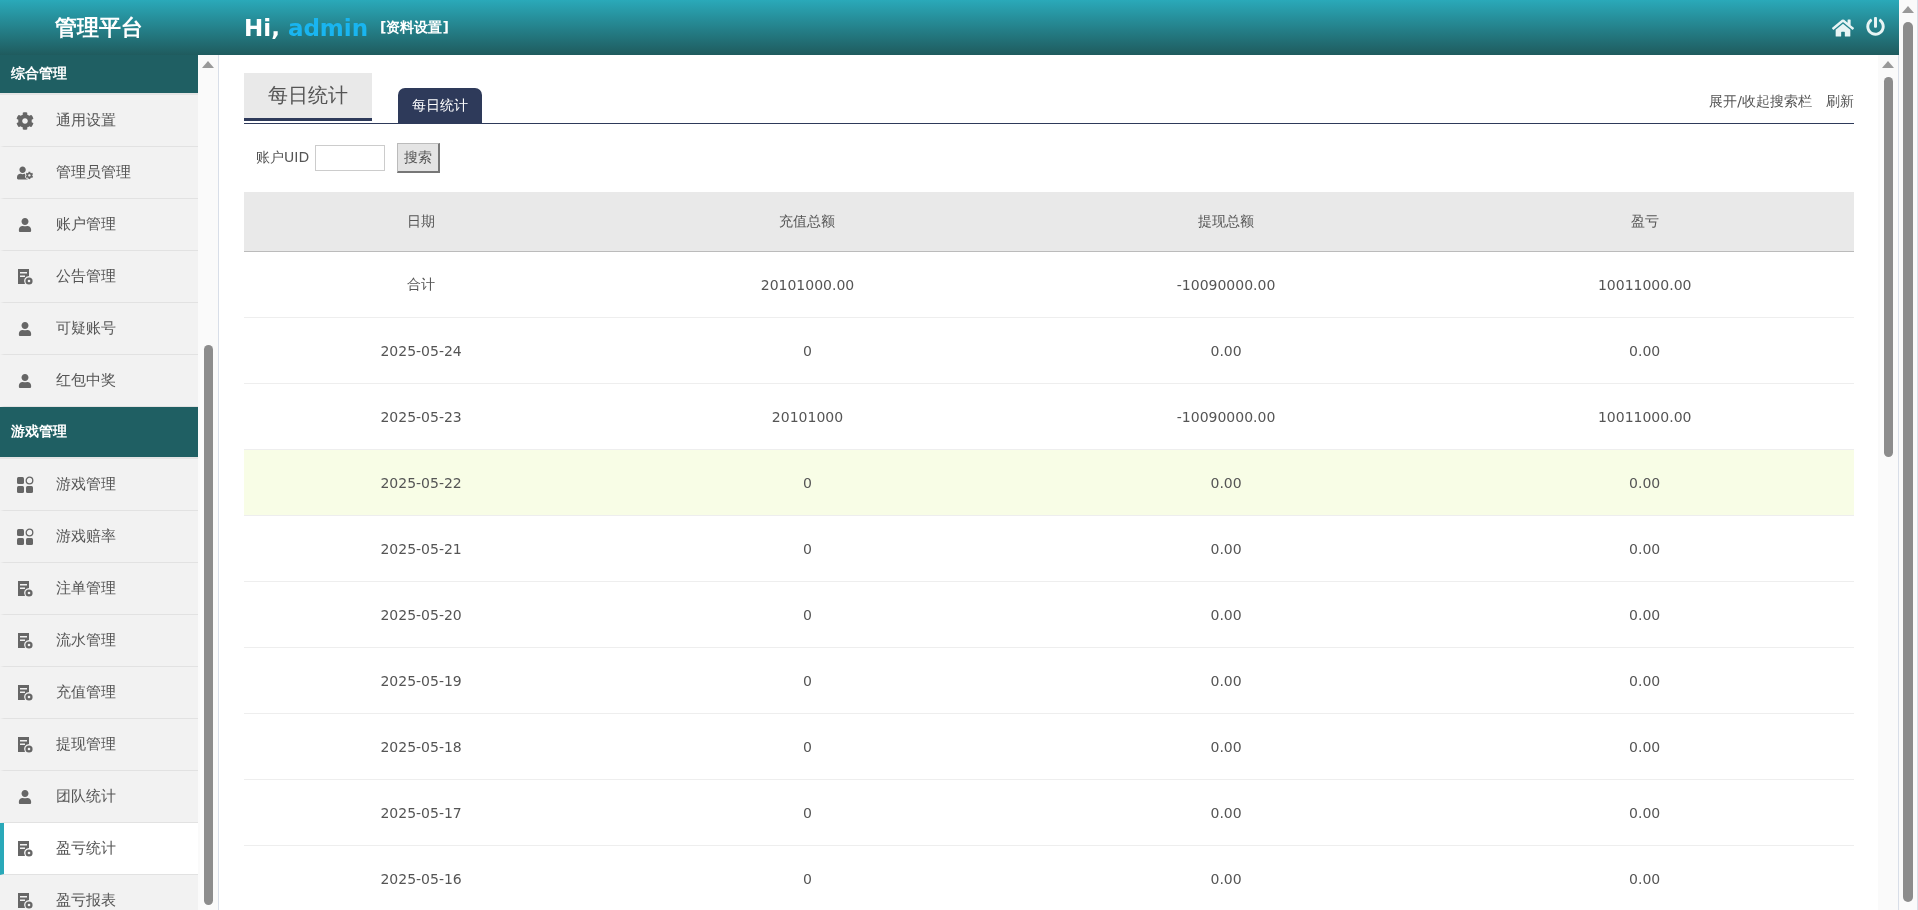  What do you see at coordinates (421, 877) in the screenshot?
I see `table-cell: 2025-05-16` at bounding box center [421, 877].